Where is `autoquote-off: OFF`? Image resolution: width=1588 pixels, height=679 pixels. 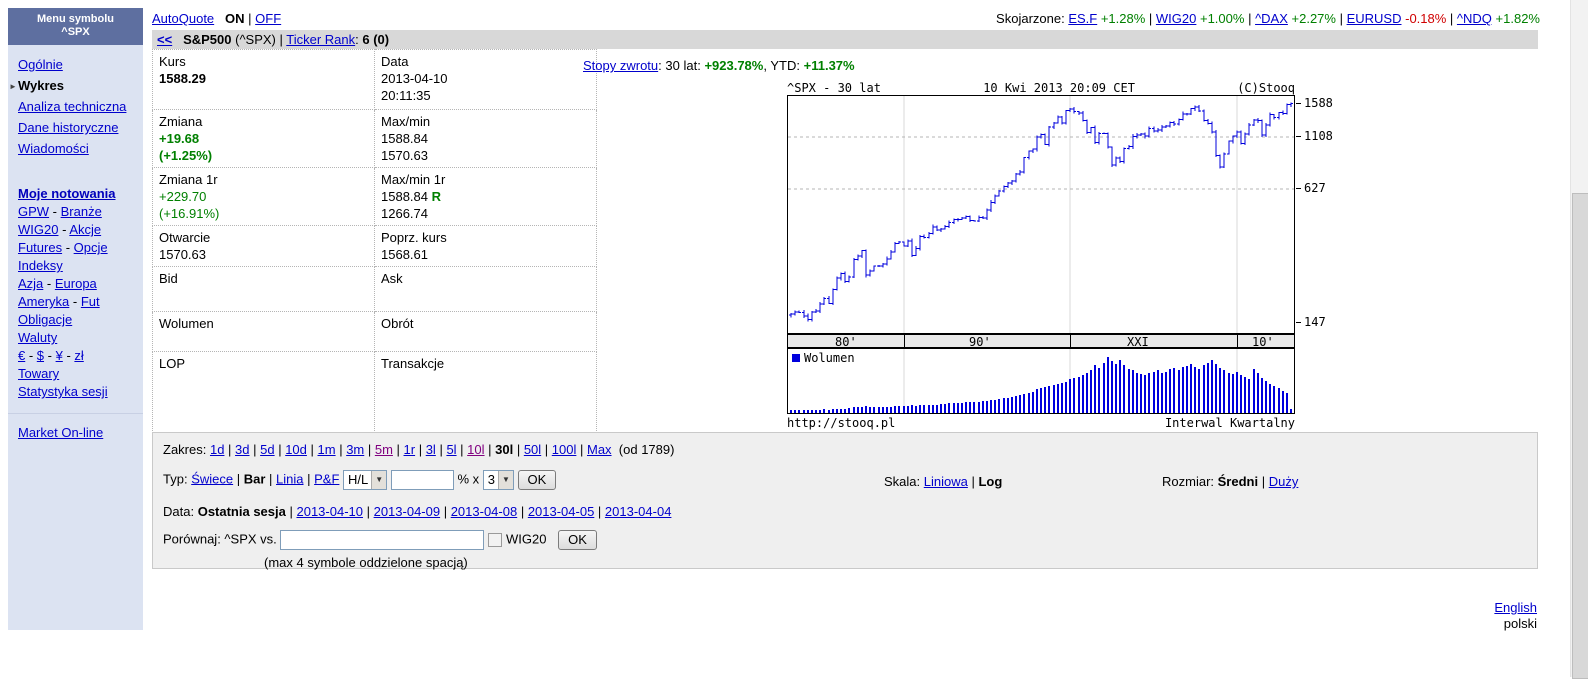
autoquote-off: OFF is located at coordinates (268, 18).